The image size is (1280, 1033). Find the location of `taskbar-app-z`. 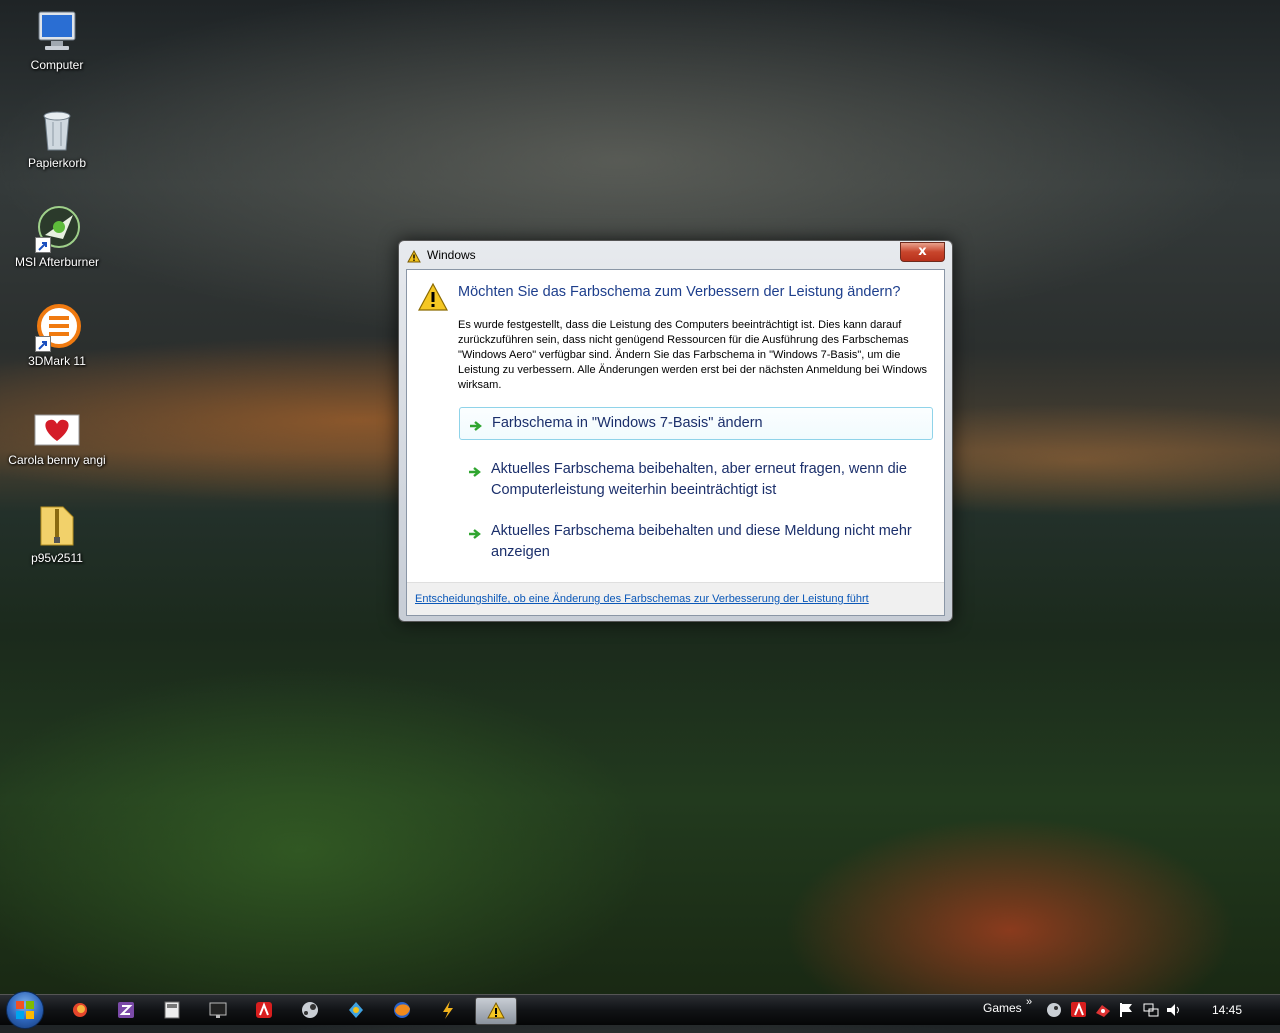

taskbar-app-z is located at coordinates (126, 1010).